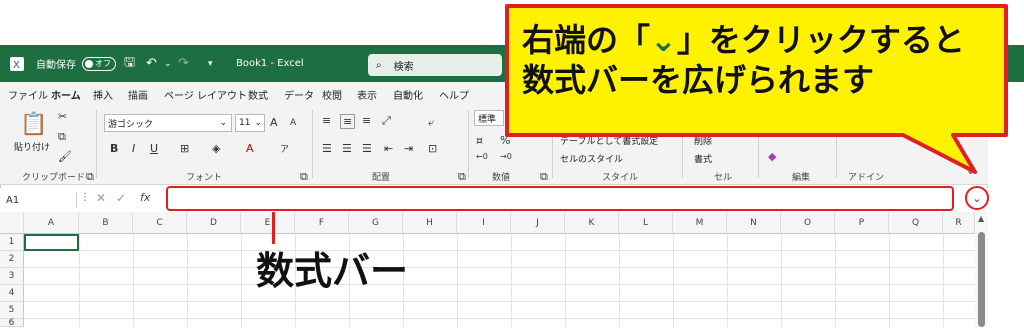 This screenshot has height=328, width=1024. What do you see at coordinates (62, 116) in the screenshot?
I see `cut-icon: ✂` at bounding box center [62, 116].